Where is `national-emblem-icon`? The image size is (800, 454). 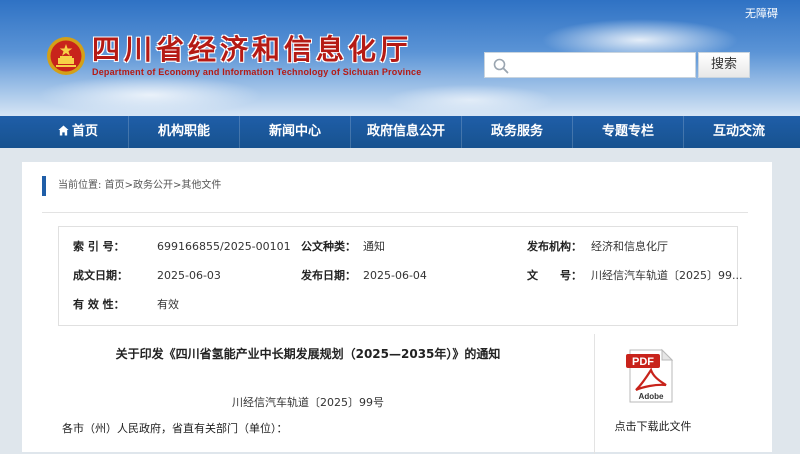 national-emblem-icon is located at coordinates (66, 56).